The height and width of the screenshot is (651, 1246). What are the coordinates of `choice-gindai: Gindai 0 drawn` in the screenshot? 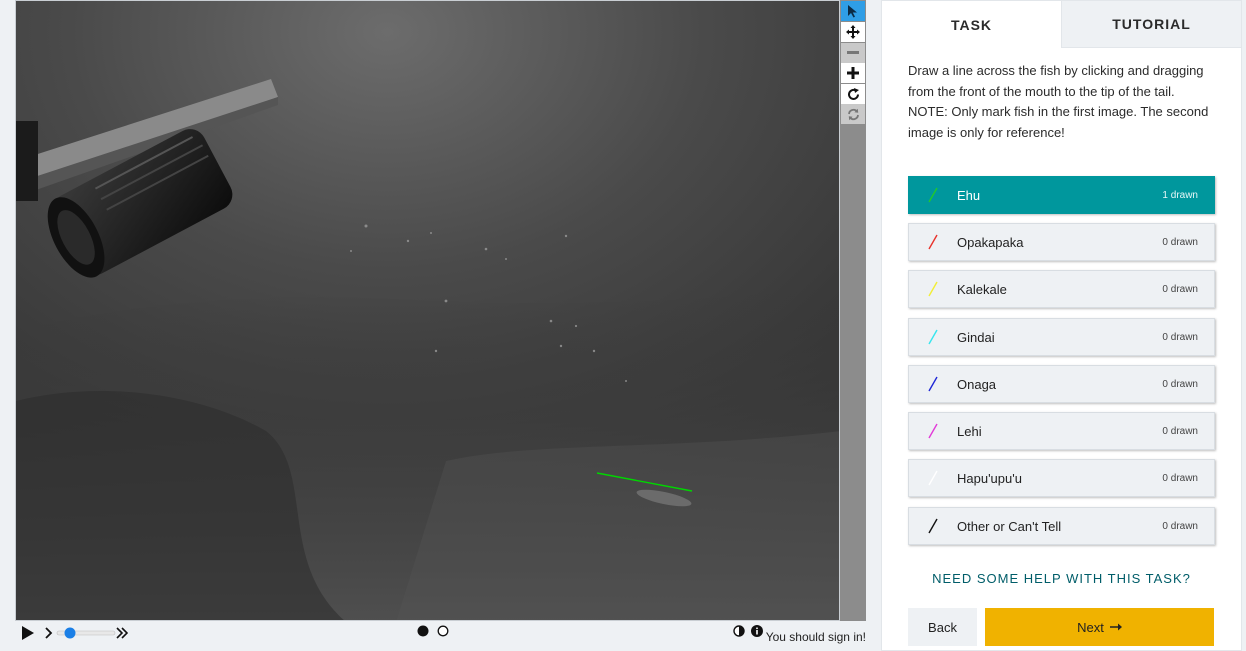 It's located at (1061, 337).